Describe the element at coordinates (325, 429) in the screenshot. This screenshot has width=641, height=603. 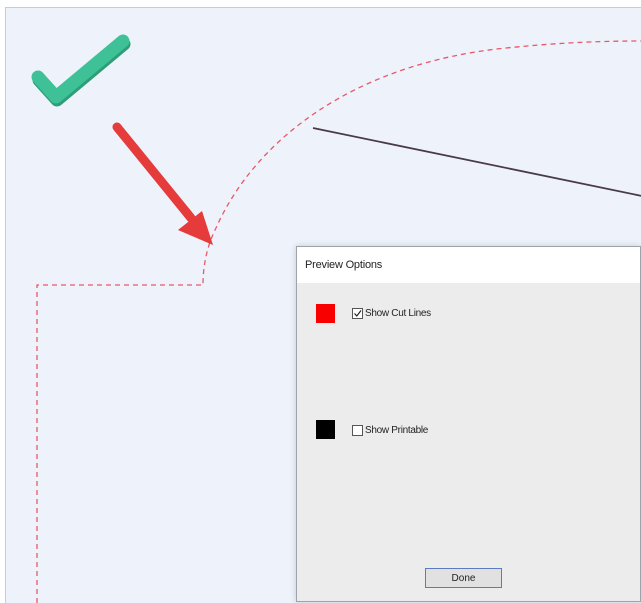
I see `printable-color-swatch` at that location.